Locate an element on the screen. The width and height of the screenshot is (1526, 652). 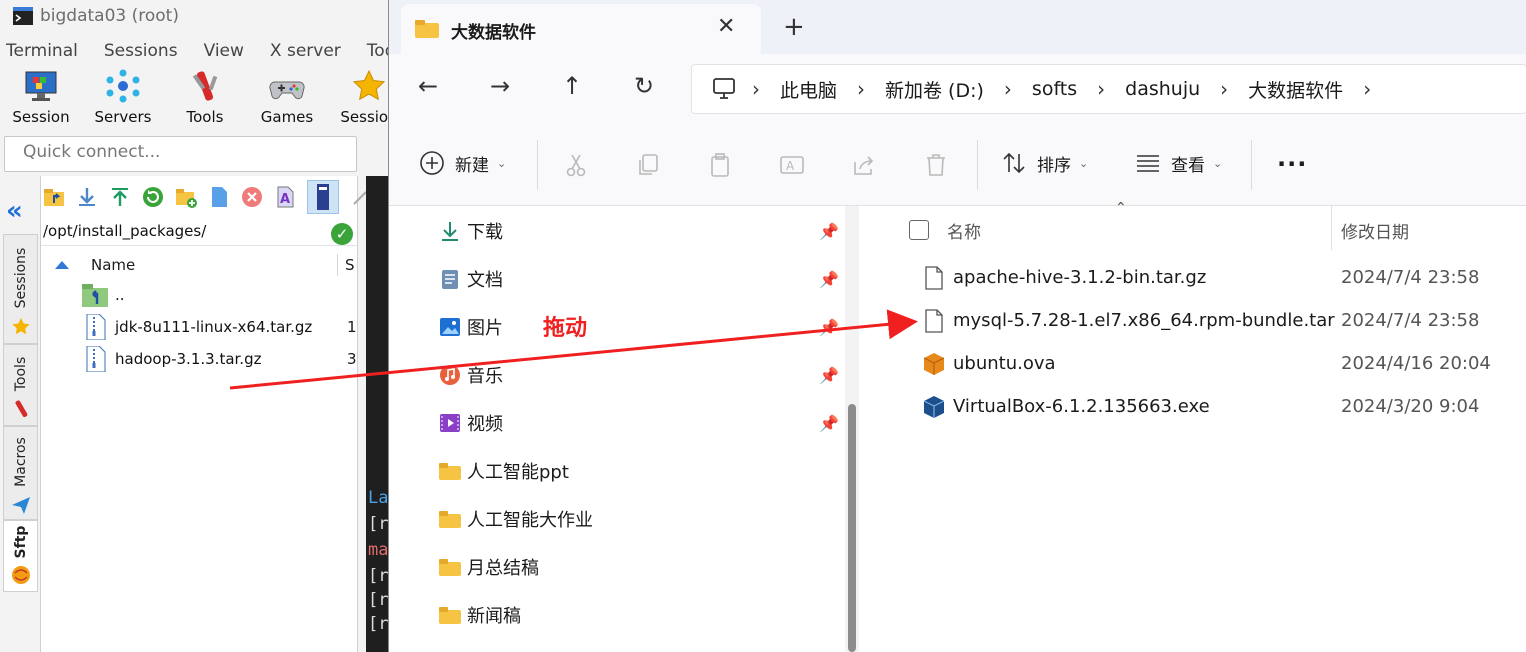
breadcrumb-dashuju: dashuju is located at coordinates (1162, 89).